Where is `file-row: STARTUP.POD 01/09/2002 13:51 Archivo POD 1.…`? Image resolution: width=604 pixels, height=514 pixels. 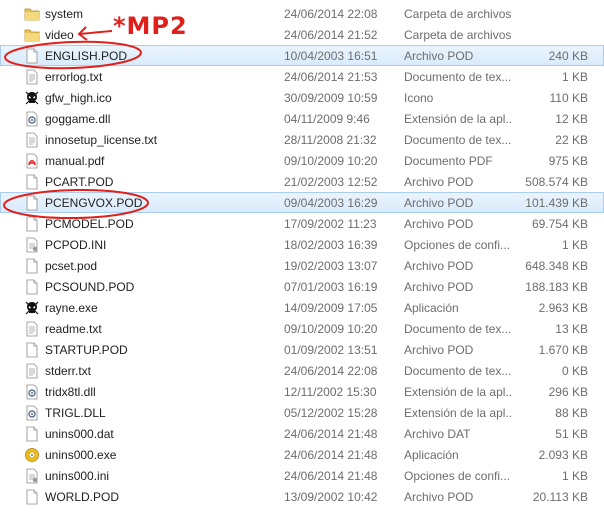 file-row: STARTUP.POD 01/09/2002 13:51 Archivo POD 1.… is located at coordinates (302, 349).